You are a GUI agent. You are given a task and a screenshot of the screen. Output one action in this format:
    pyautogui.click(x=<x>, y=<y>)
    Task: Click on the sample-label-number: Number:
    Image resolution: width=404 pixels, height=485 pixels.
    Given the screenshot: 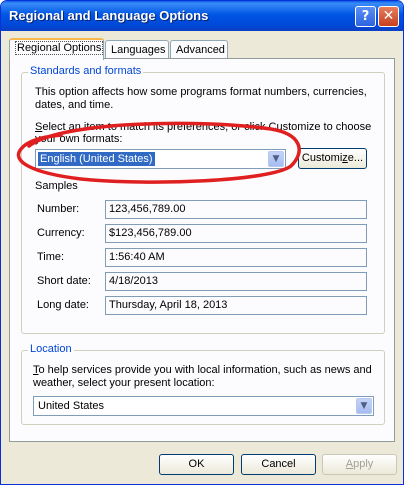 What is the action you would take?
    pyautogui.click(x=58, y=209)
    